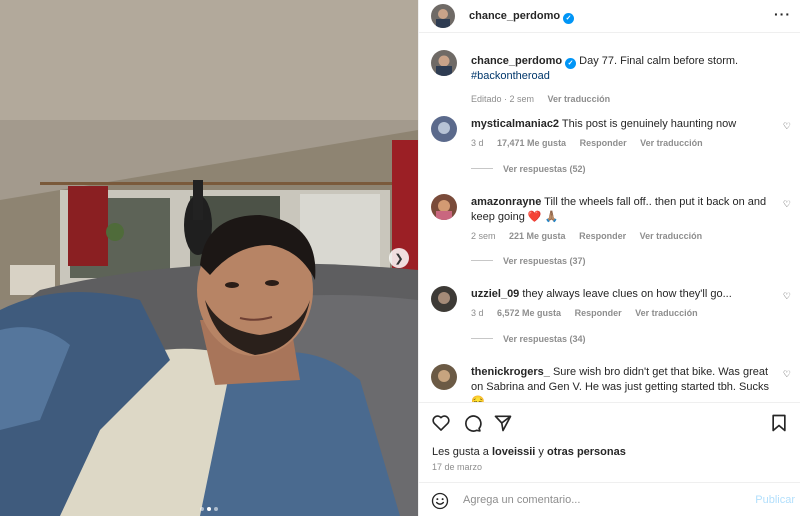 The image size is (800, 516). I want to click on likes-user: loveissii, so click(513, 452).